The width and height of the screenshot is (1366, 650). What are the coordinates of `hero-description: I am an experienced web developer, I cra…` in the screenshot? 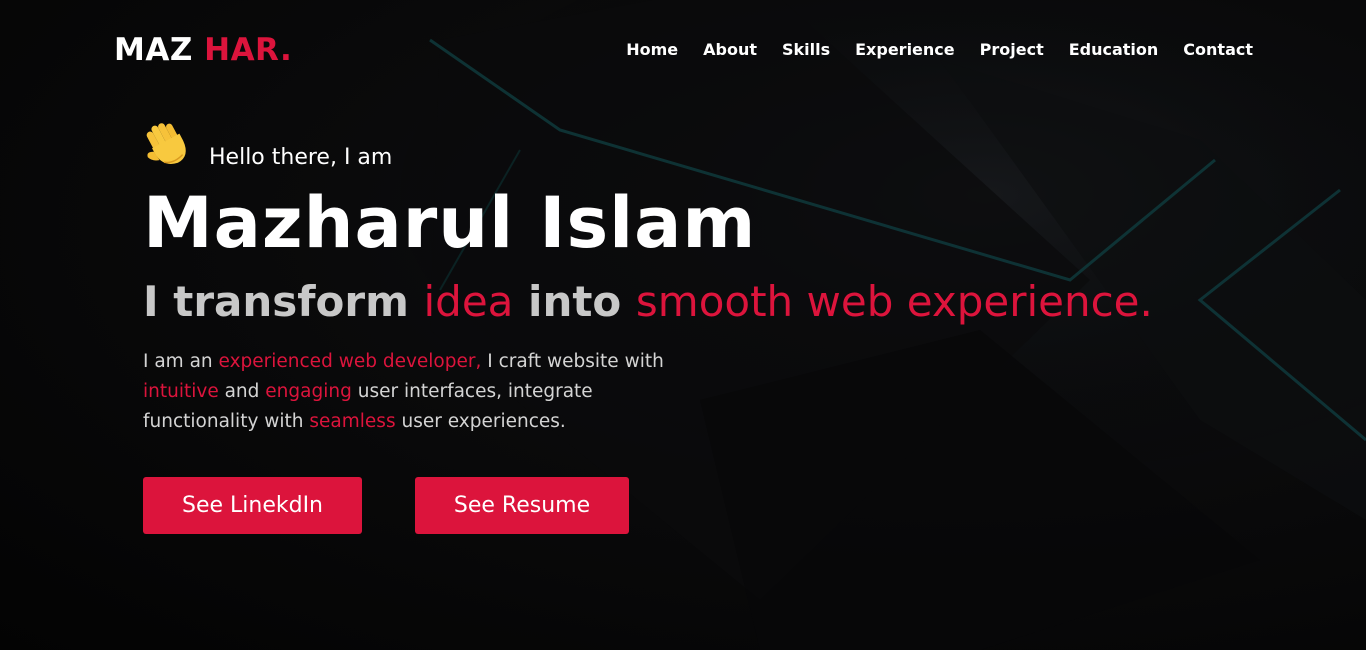 It's located at (413, 392).